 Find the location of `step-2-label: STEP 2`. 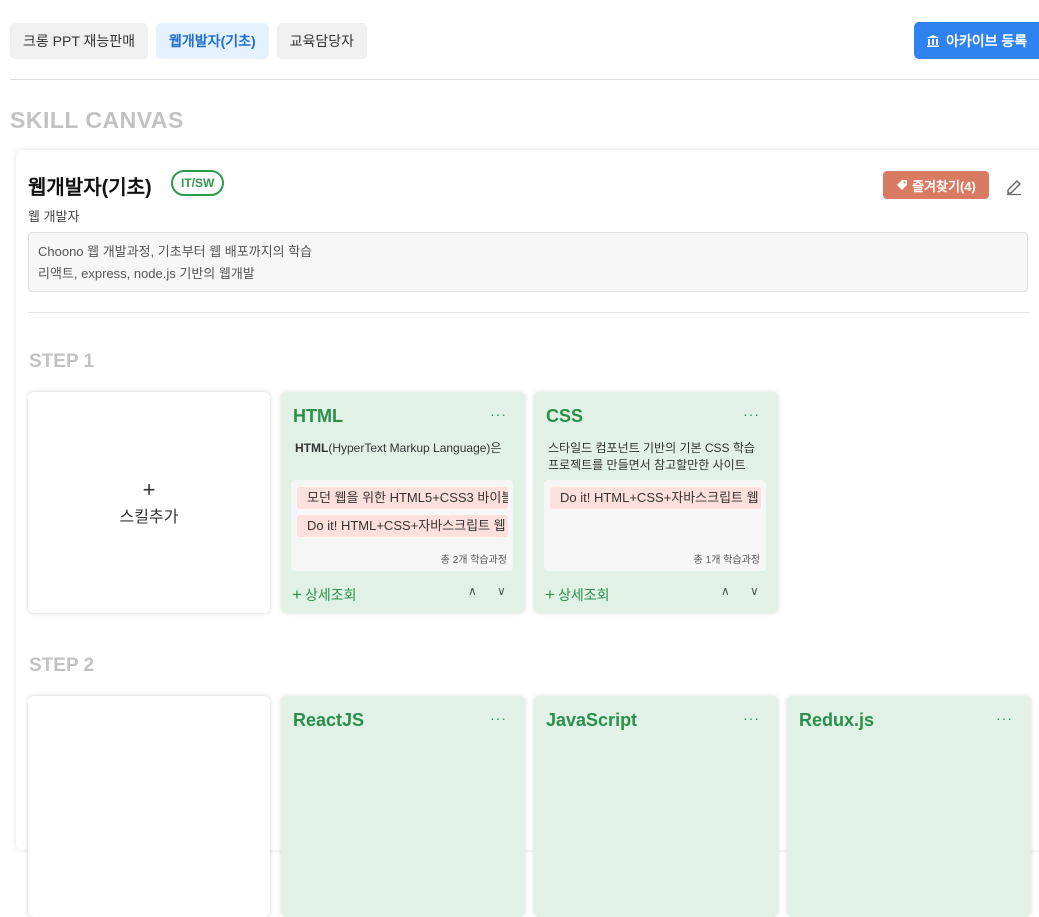

step-2-label: STEP 2 is located at coordinates (62, 665).